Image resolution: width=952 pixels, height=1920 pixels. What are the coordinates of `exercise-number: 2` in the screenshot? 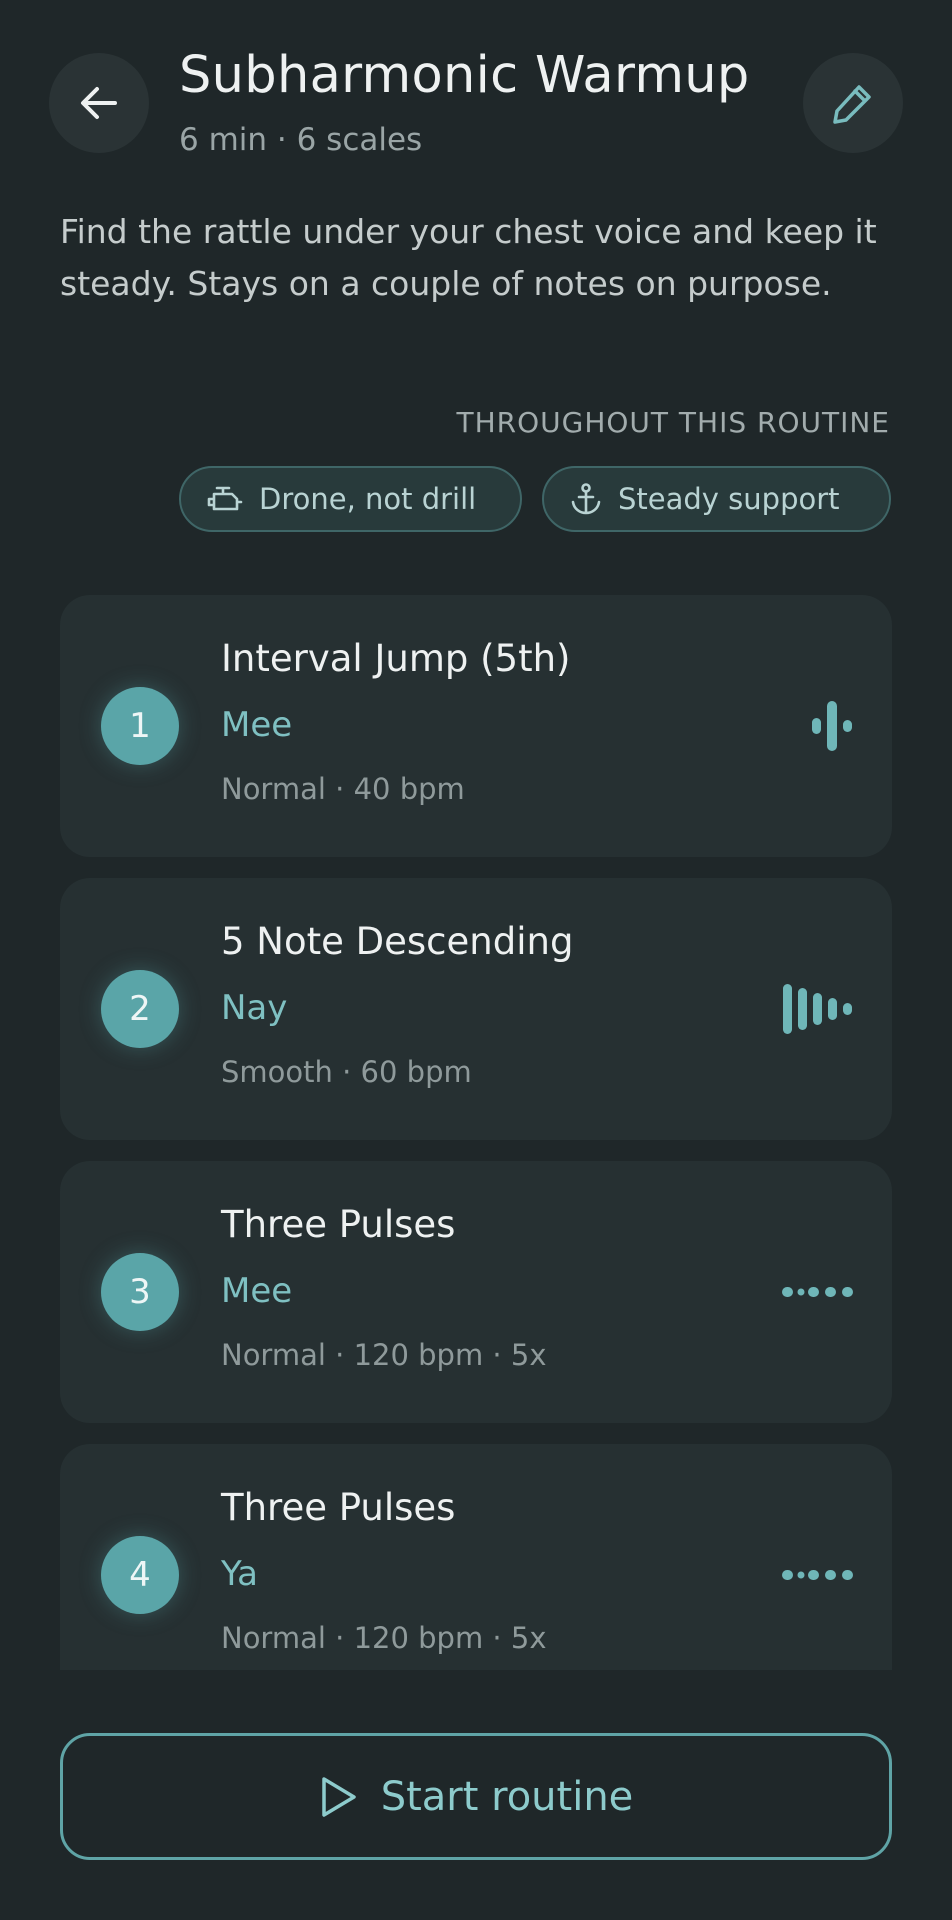 It's located at (140, 1009).